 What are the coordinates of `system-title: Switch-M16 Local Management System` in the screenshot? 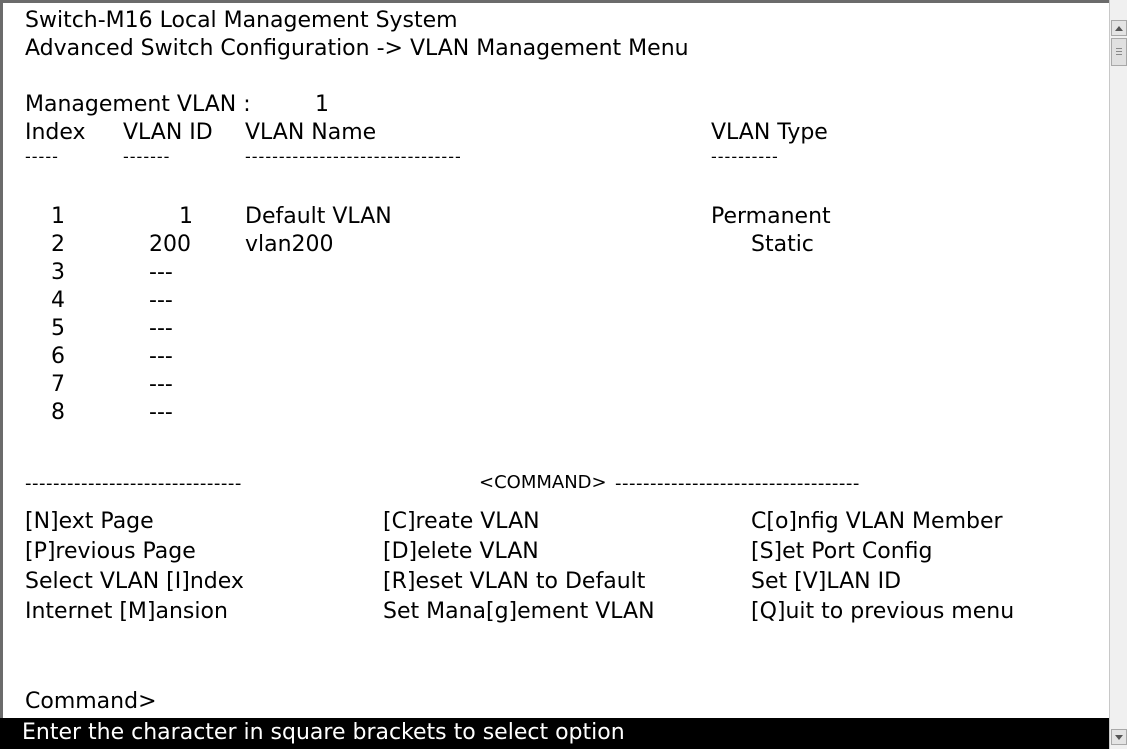 It's located at (241, 20).